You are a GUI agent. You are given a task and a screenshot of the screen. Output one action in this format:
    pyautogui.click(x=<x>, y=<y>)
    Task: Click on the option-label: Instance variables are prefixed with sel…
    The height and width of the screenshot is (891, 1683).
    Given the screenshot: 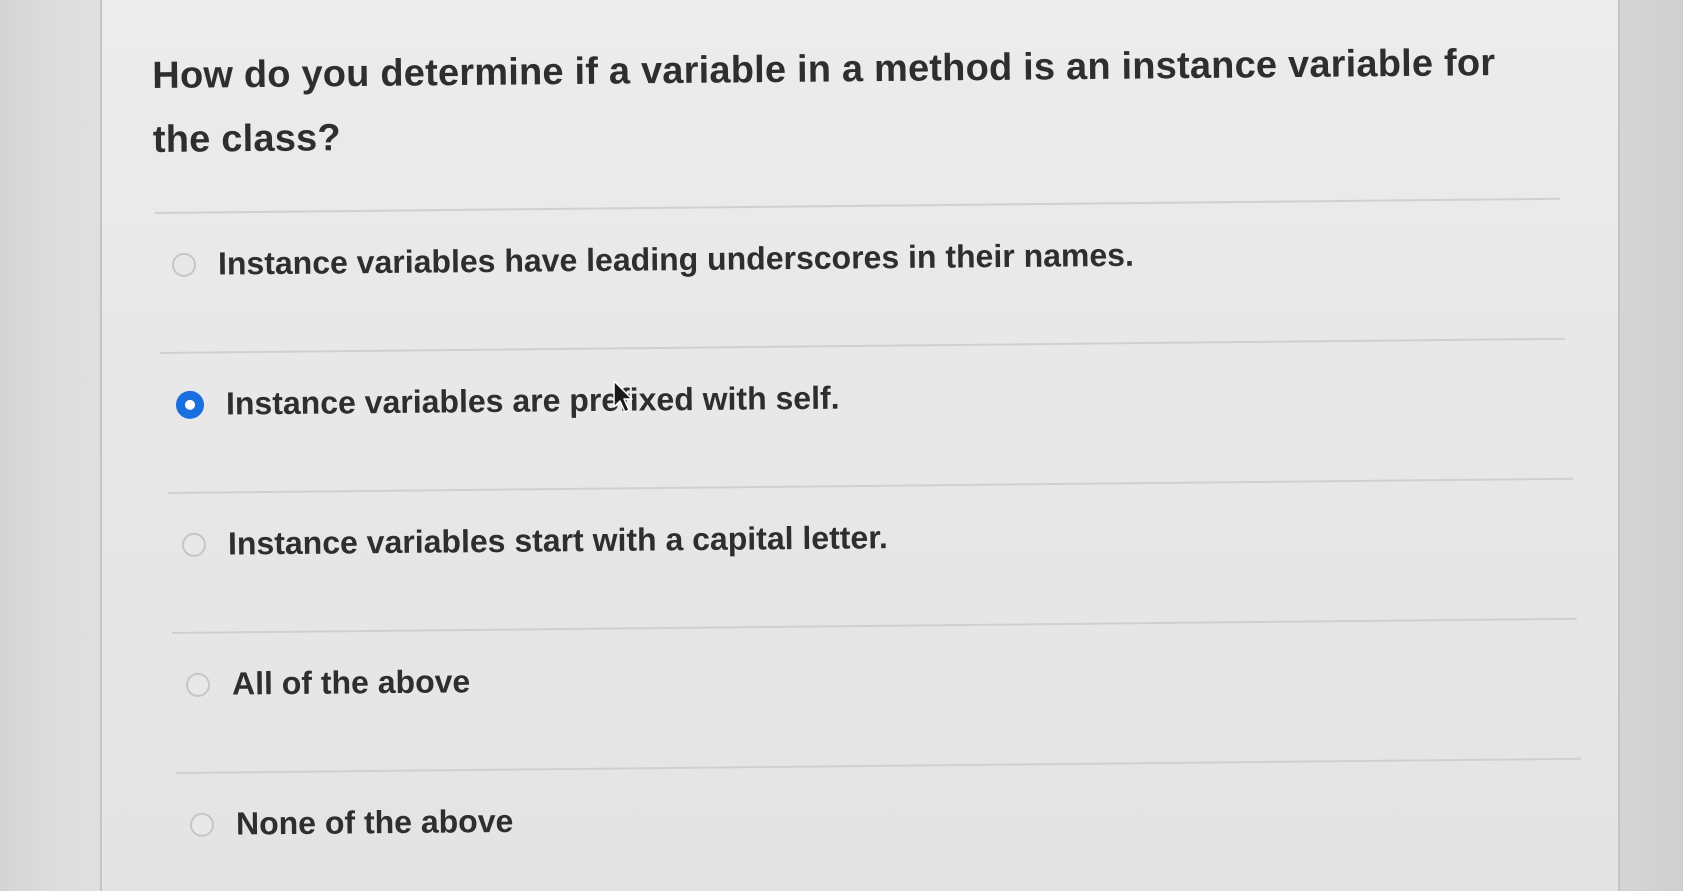 What is the action you would take?
    pyautogui.click(x=532, y=400)
    